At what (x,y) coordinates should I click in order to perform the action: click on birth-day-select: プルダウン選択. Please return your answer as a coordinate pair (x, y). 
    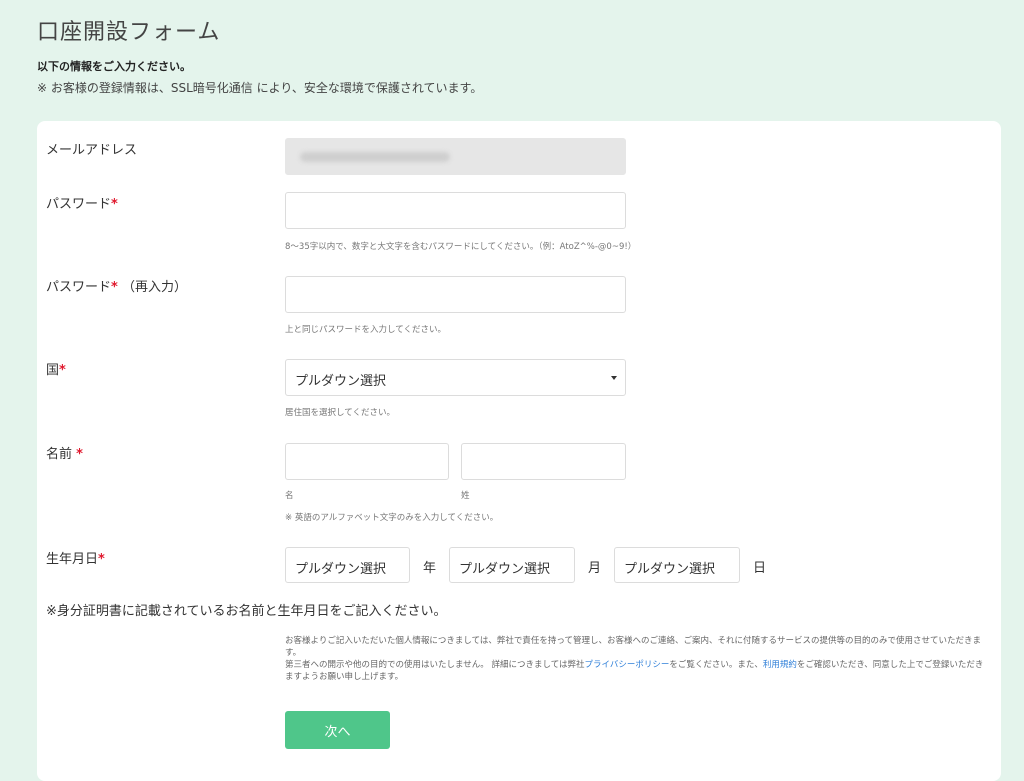
    Looking at the image, I should click on (677, 565).